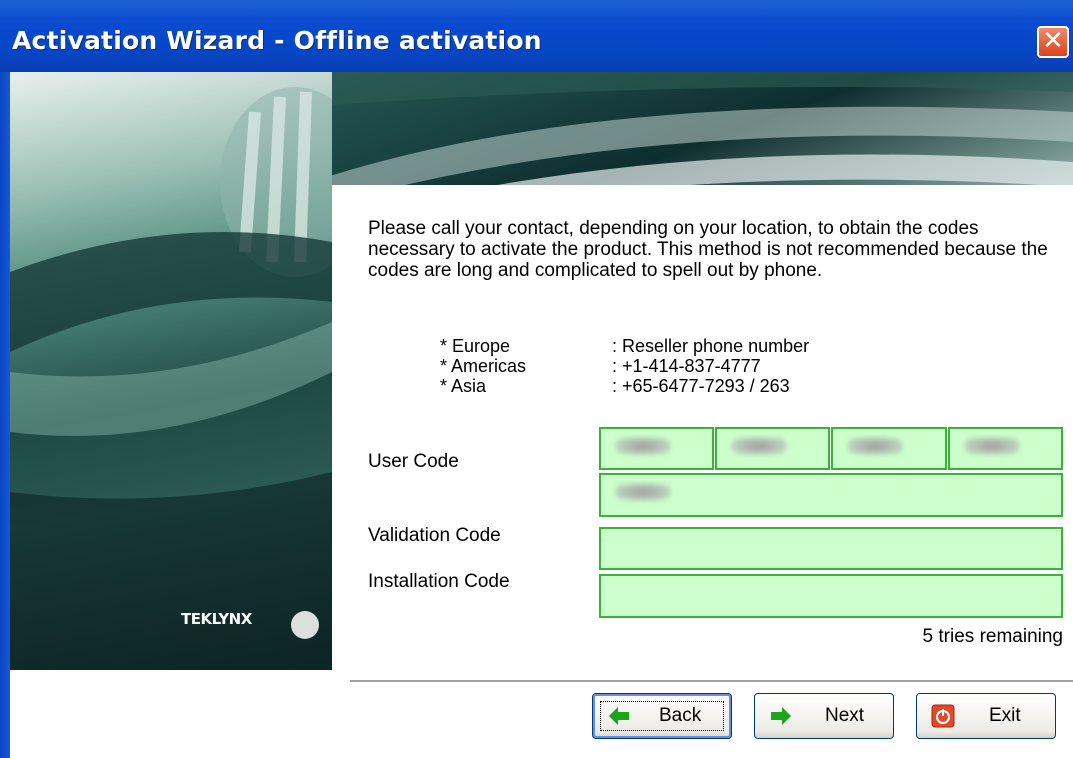  What do you see at coordinates (711, 681) in the screenshot?
I see `footer-separator` at bounding box center [711, 681].